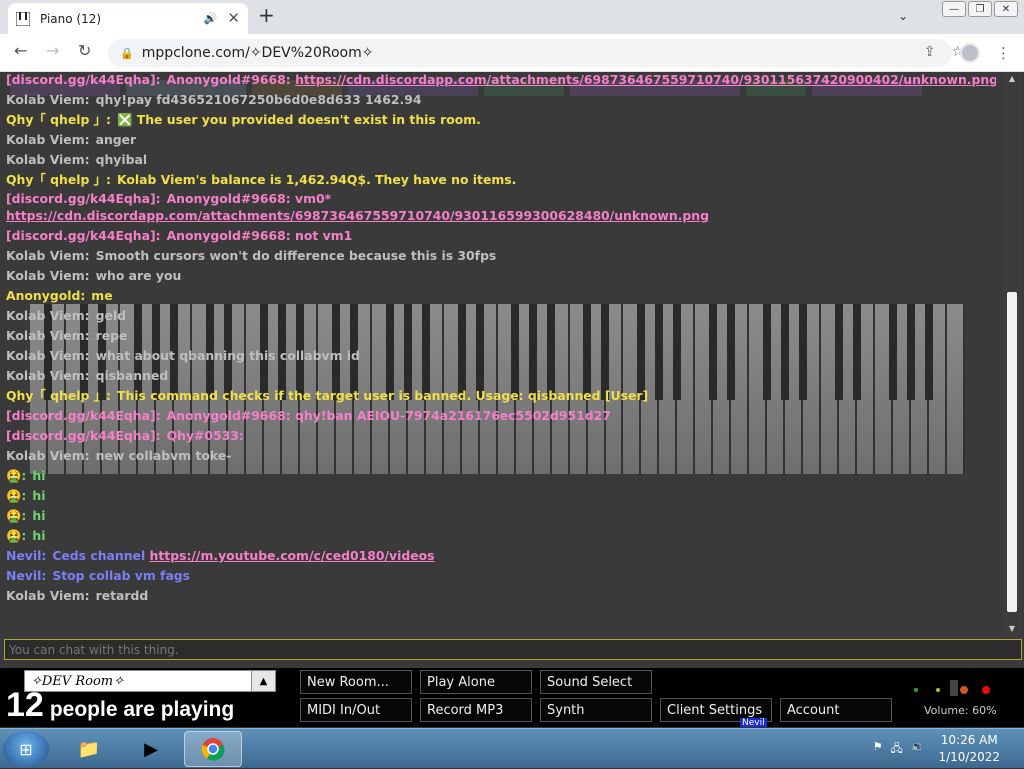  Describe the element at coordinates (986, 690) in the screenshot. I see `knob-red` at that location.